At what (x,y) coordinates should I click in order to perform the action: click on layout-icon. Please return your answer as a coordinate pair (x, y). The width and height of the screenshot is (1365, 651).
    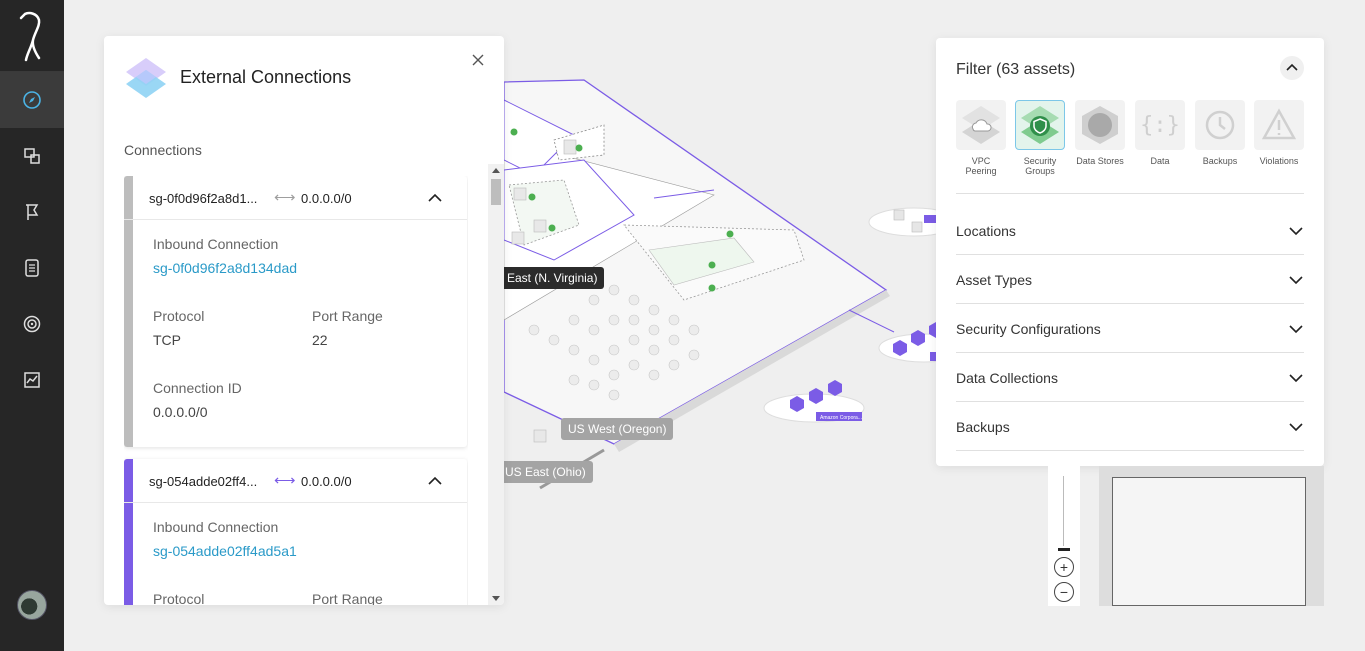
    Looking at the image, I should click on (32, 156).